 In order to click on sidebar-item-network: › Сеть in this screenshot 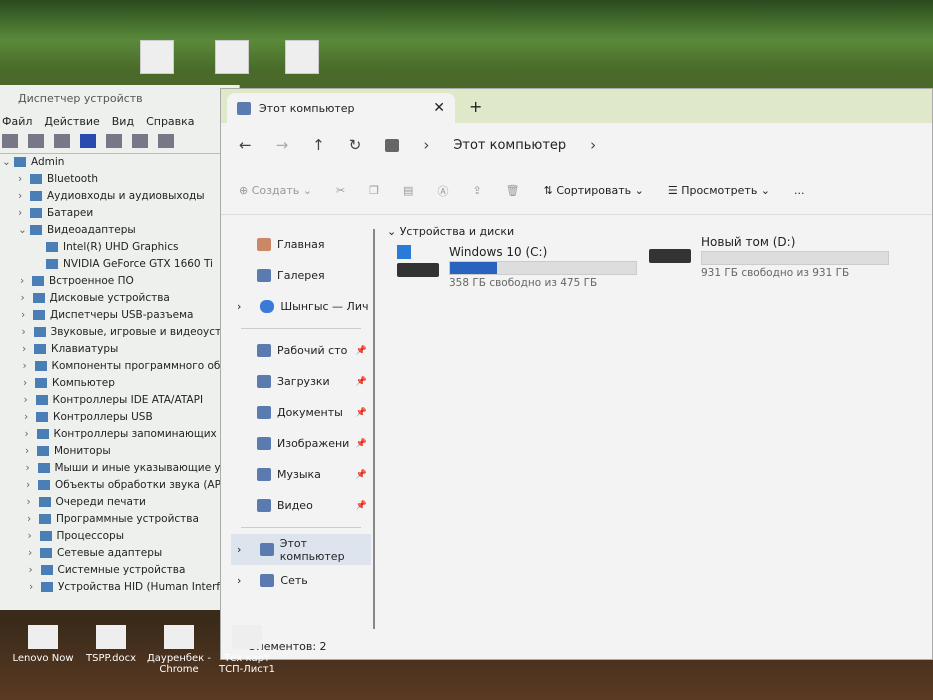, I will do `click(301, 580)`.